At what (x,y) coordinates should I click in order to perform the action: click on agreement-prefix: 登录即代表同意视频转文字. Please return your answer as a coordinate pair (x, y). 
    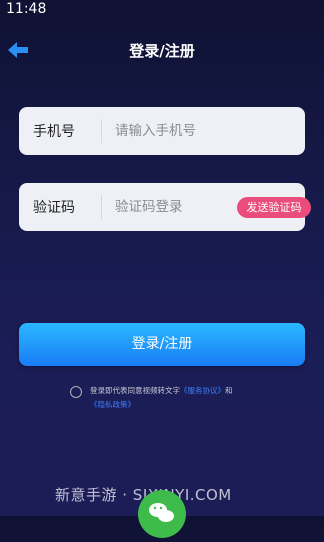
    Looking at the image, I should click on (135, 390).